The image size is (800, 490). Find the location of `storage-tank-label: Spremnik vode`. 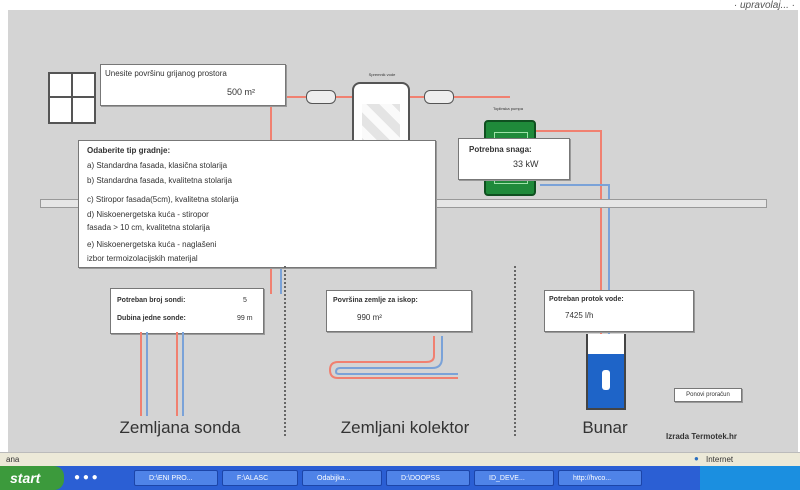

storage-tank-label: Spremnik vode is located at coordinates (382, 74).